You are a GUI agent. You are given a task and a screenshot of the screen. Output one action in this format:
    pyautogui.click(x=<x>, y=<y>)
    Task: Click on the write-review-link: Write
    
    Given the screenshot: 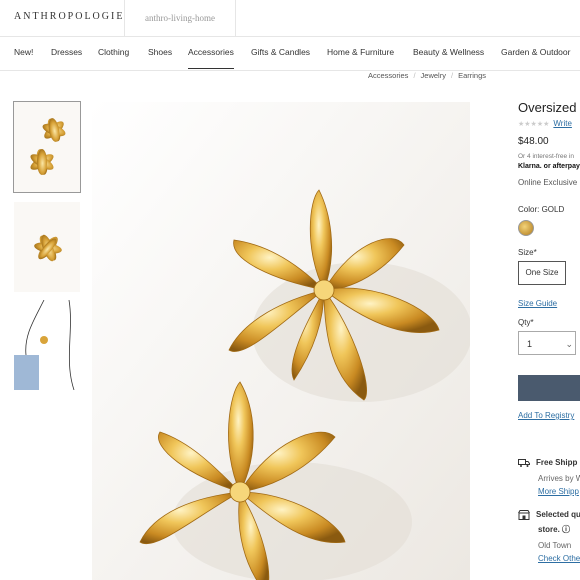 What is the action you would take?
    pyautogui.click(x=562, y=123)
    